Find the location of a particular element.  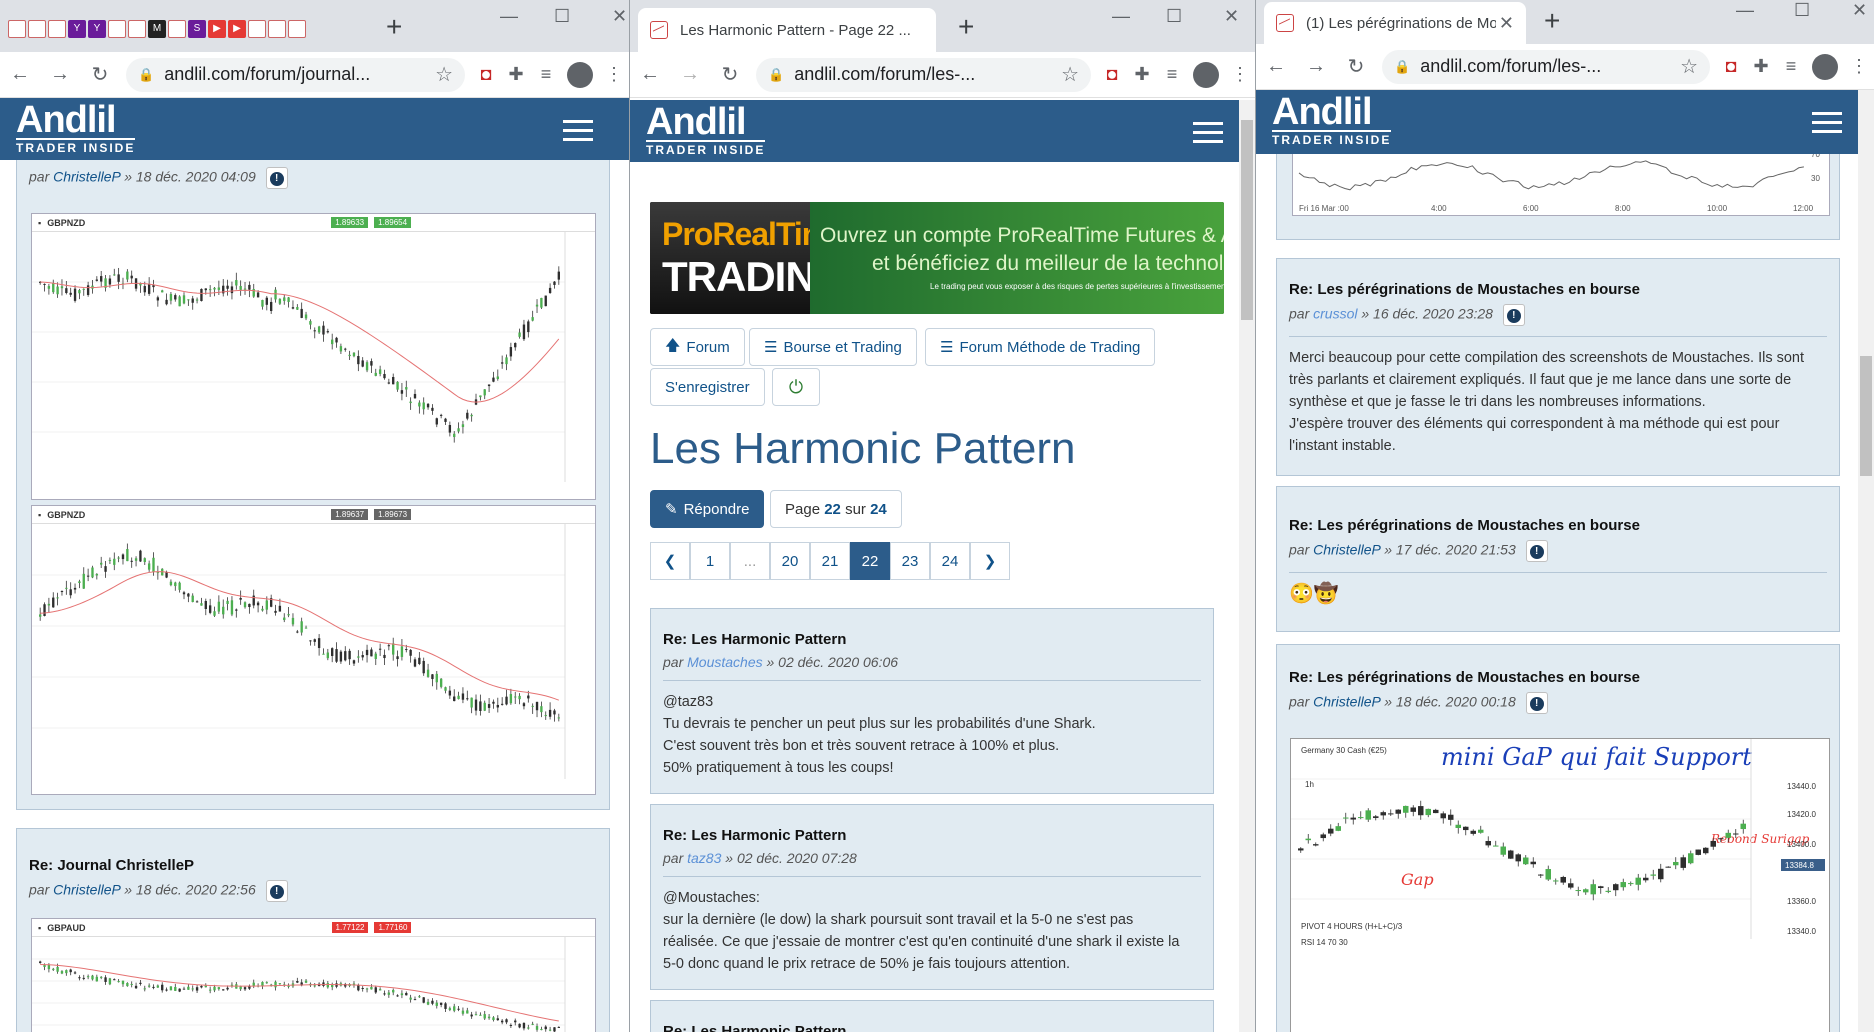

active-tab: (1) Les pérégrinations de Moustache ✕ is located at coordinates (1395, 23).